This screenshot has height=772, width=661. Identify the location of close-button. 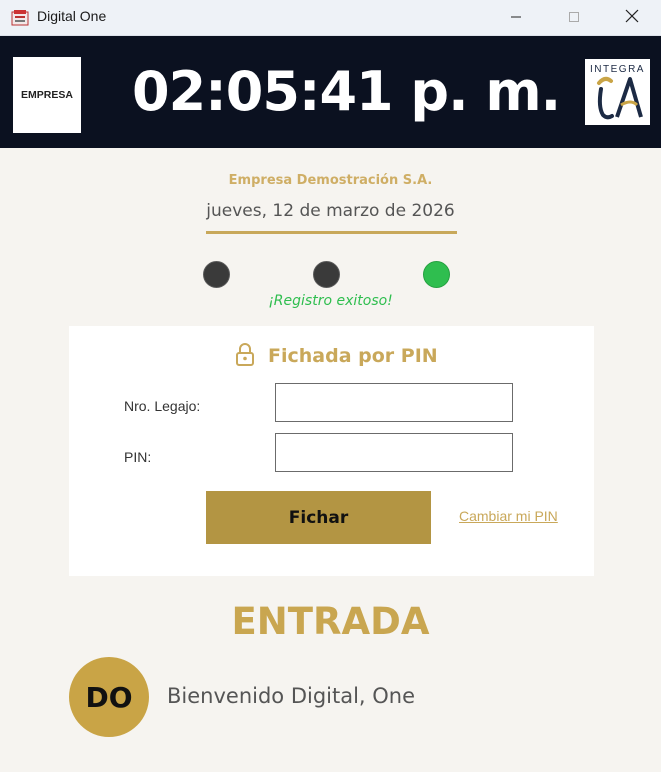
(632, 17).